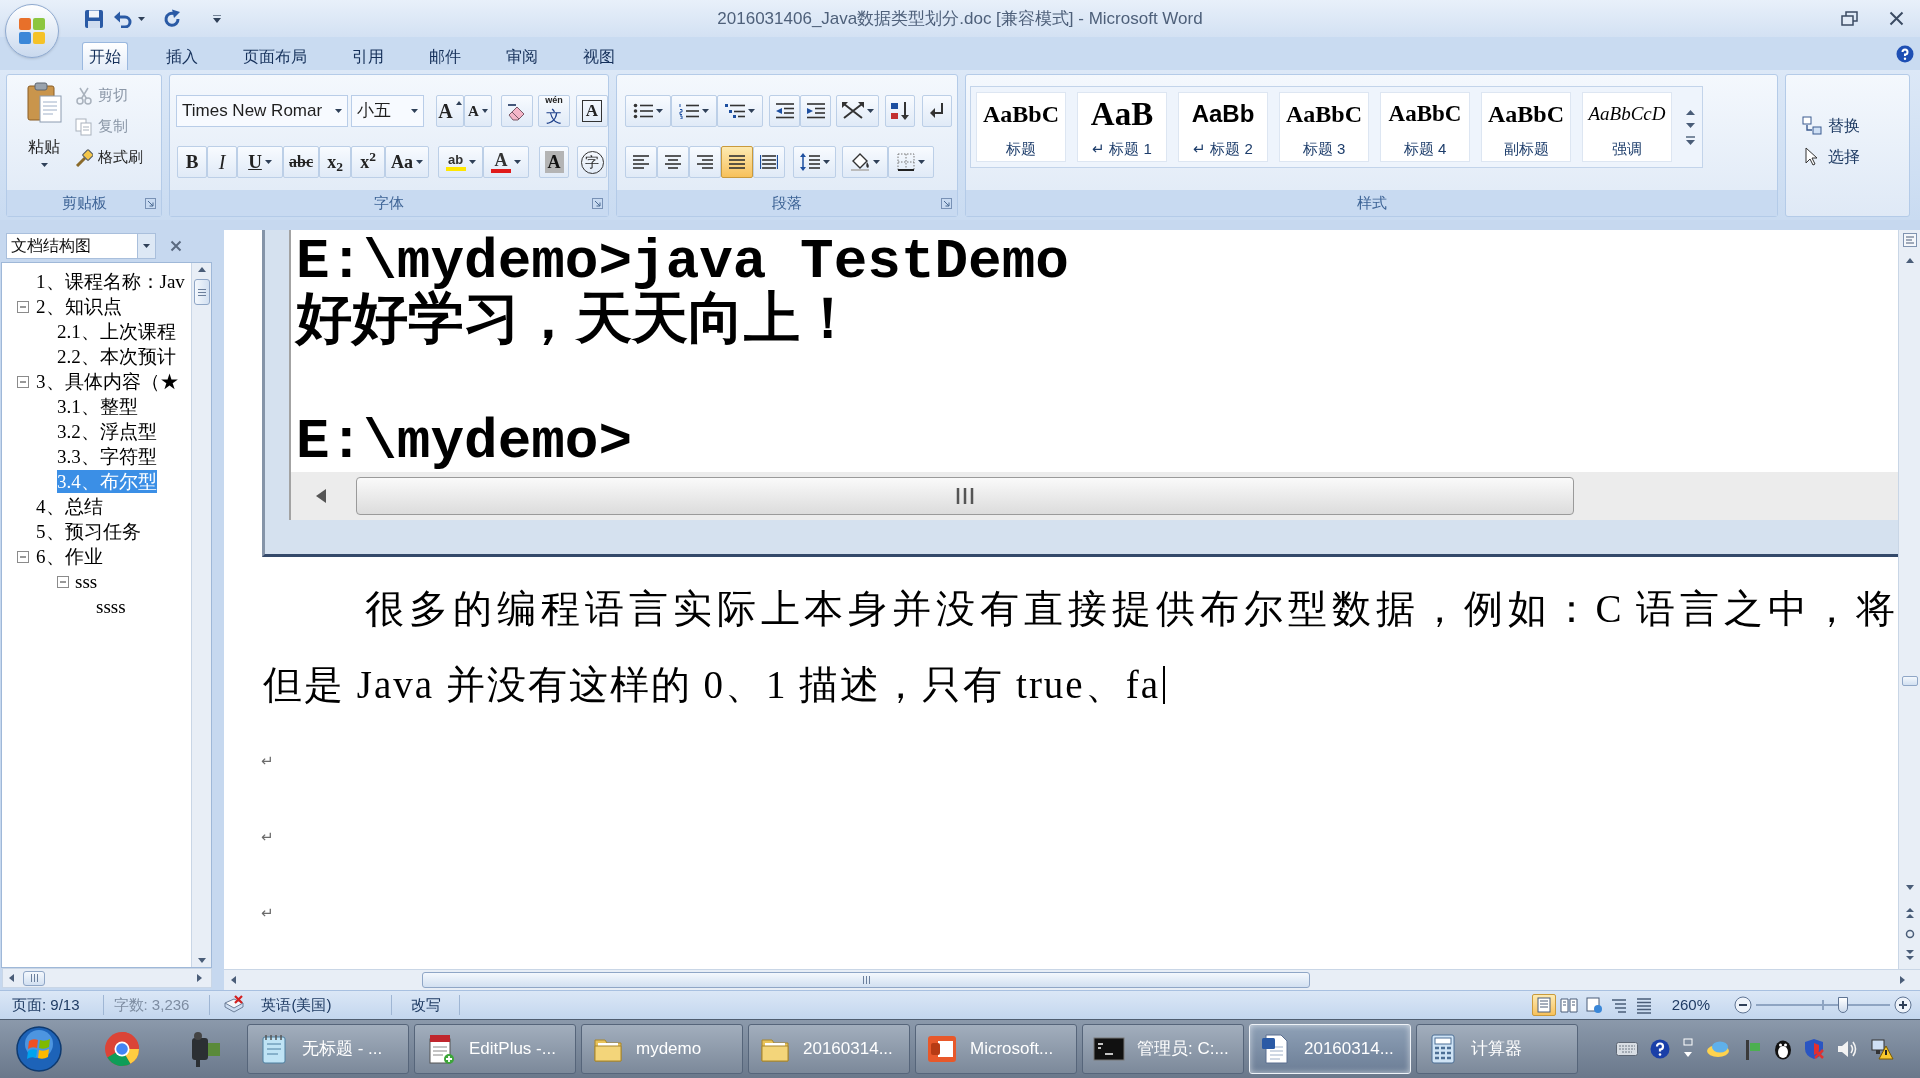 Image resolution: width=1920 pixels, height=1078 pixels. Describe the element at coordinates (592, 162) in the screenshot. I see `enclose-characters-button: 字` at that location.